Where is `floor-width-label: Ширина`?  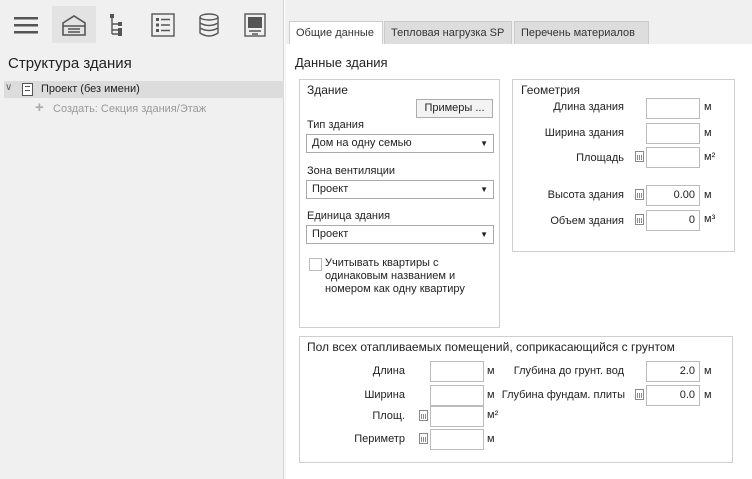 floor-width-label: Ширина is located at coordinates (384, 395).